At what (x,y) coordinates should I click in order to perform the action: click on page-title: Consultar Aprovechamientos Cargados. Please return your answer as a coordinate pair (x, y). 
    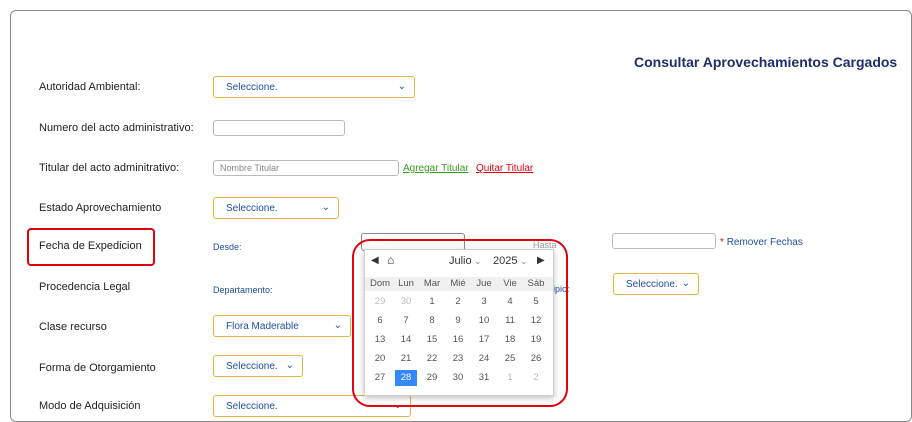
    Looking at the image, I should click on (766, 62).